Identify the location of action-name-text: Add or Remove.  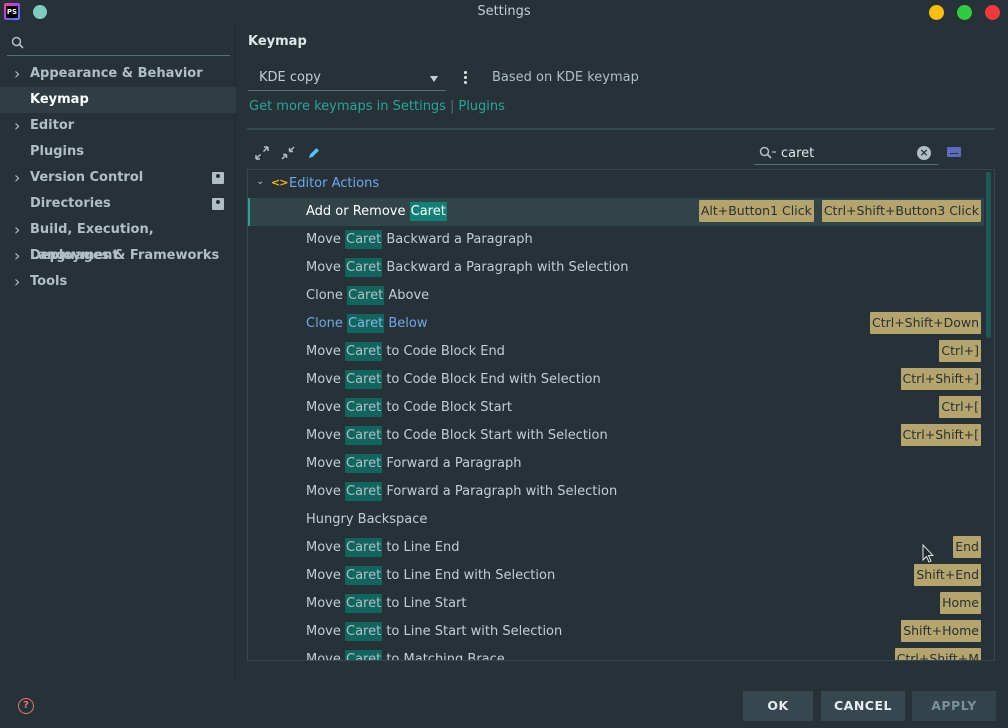
(358, 211).